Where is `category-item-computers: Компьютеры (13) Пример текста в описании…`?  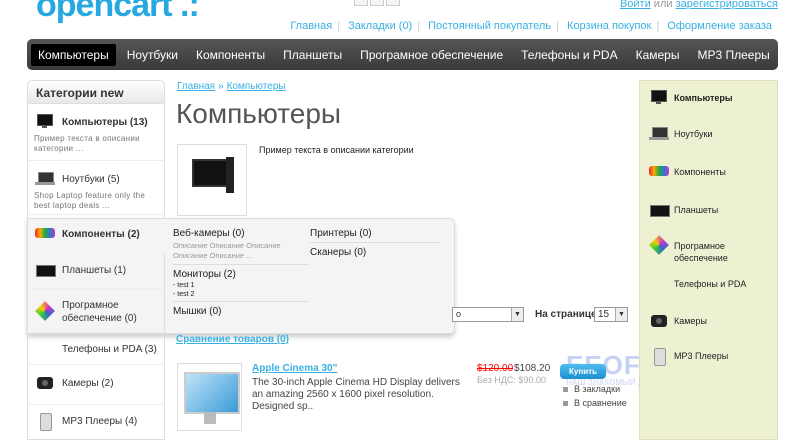
category-item-computers: Компьютеры (13) Пример текста в описании… is located at coordinates (96, 137).